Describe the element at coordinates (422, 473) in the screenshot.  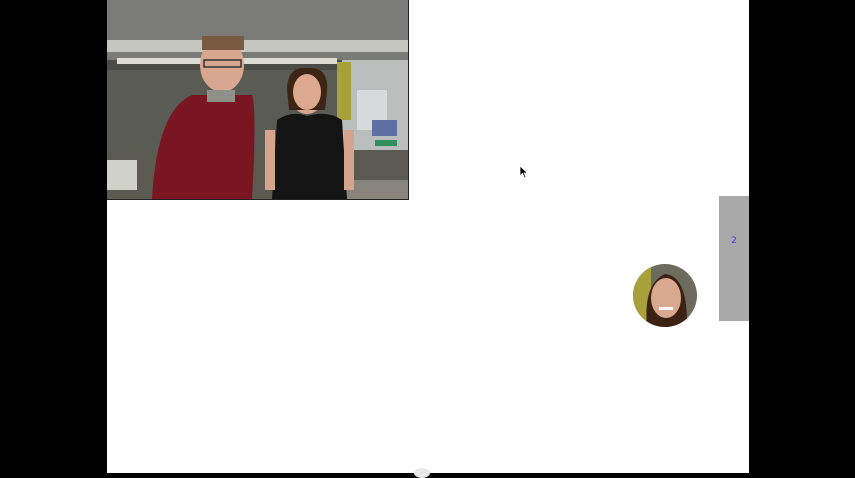
I see `bottom-indicator` at that location.